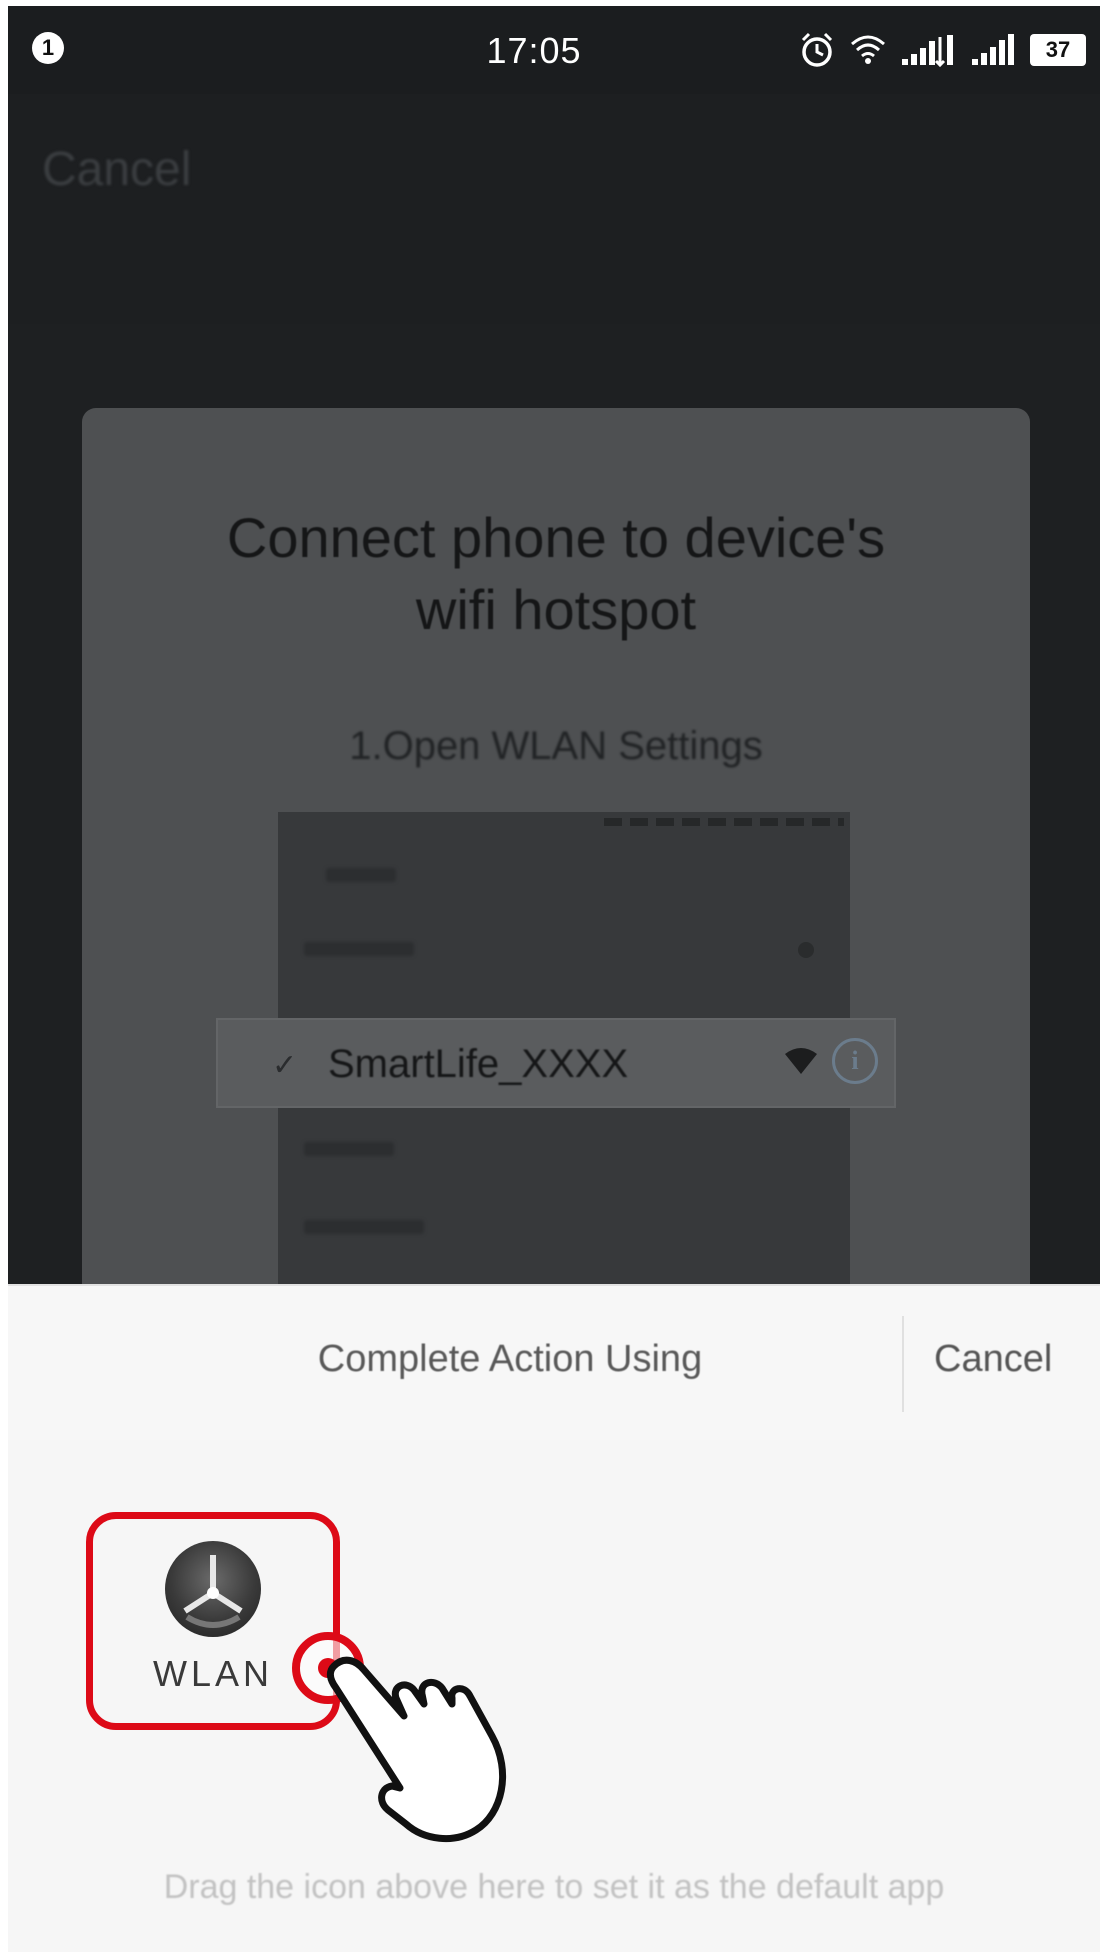  Describe the element at coordinates (817, 49) in the screenshot. I see `alarm-icon` at that location.